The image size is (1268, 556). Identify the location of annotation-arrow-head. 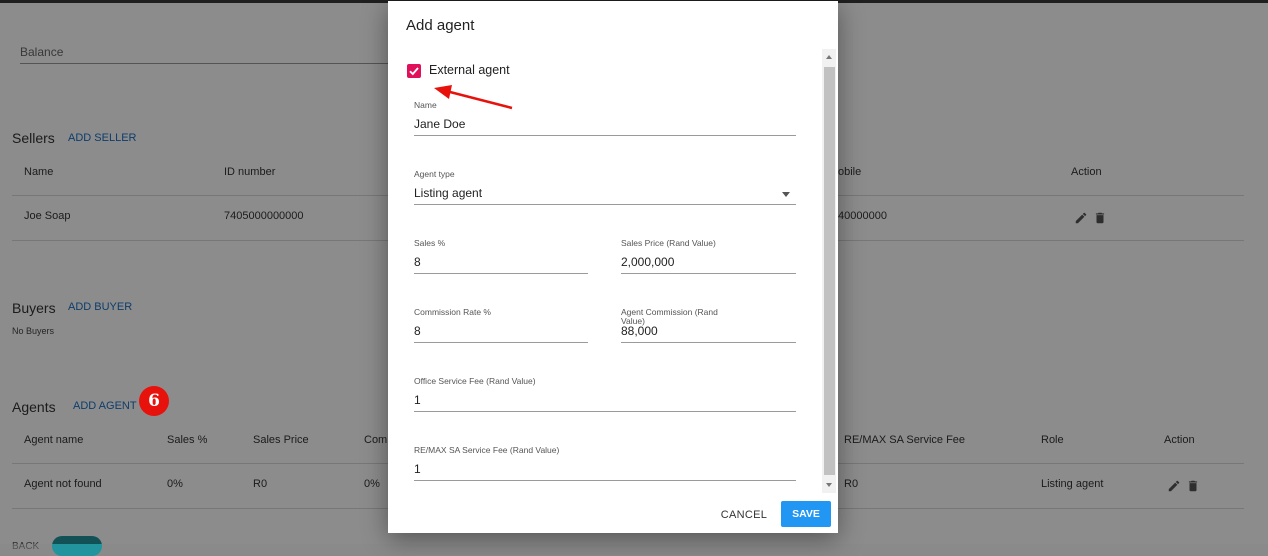
(443, 92).